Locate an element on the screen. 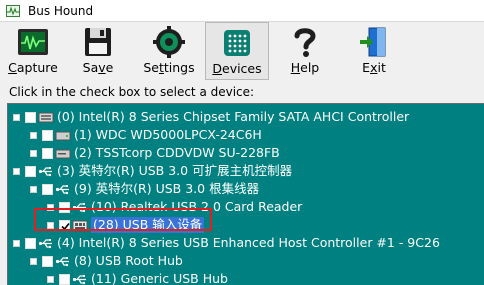  tree-row: (10) Realtek USB 2.0 Card Reader is located at coordinates (174, 207).